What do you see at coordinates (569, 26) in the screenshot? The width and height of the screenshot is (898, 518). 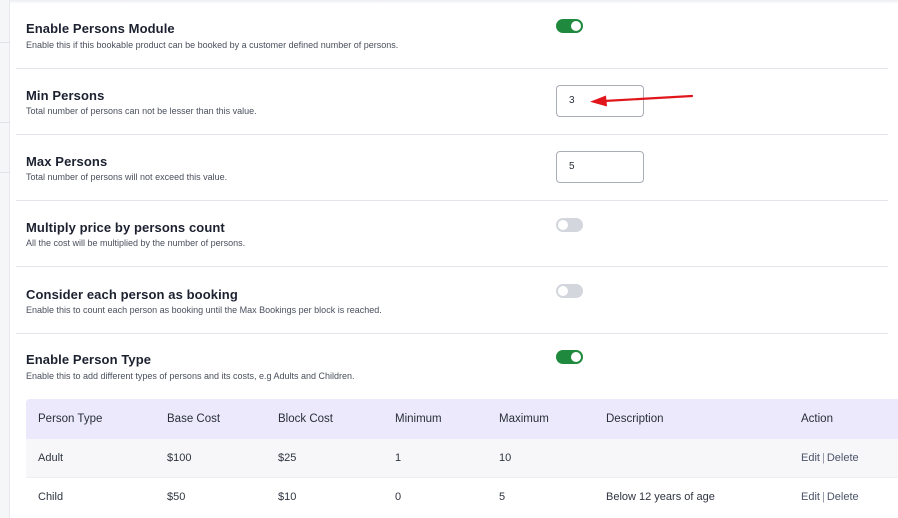 I see `persons-module-toggle` at bounding box center [569, 26].